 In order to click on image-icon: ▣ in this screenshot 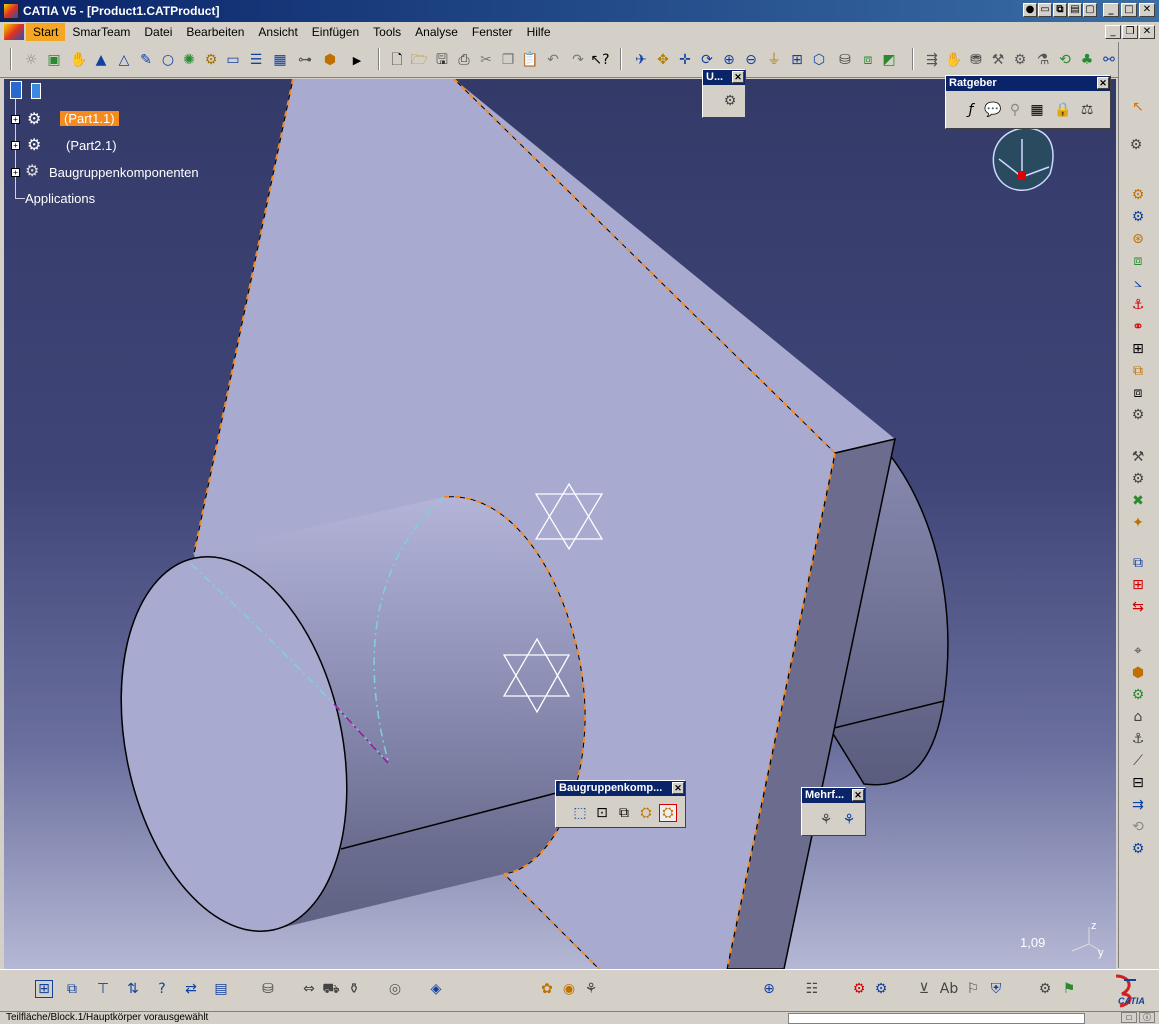, I will do `click(54, 60)`.